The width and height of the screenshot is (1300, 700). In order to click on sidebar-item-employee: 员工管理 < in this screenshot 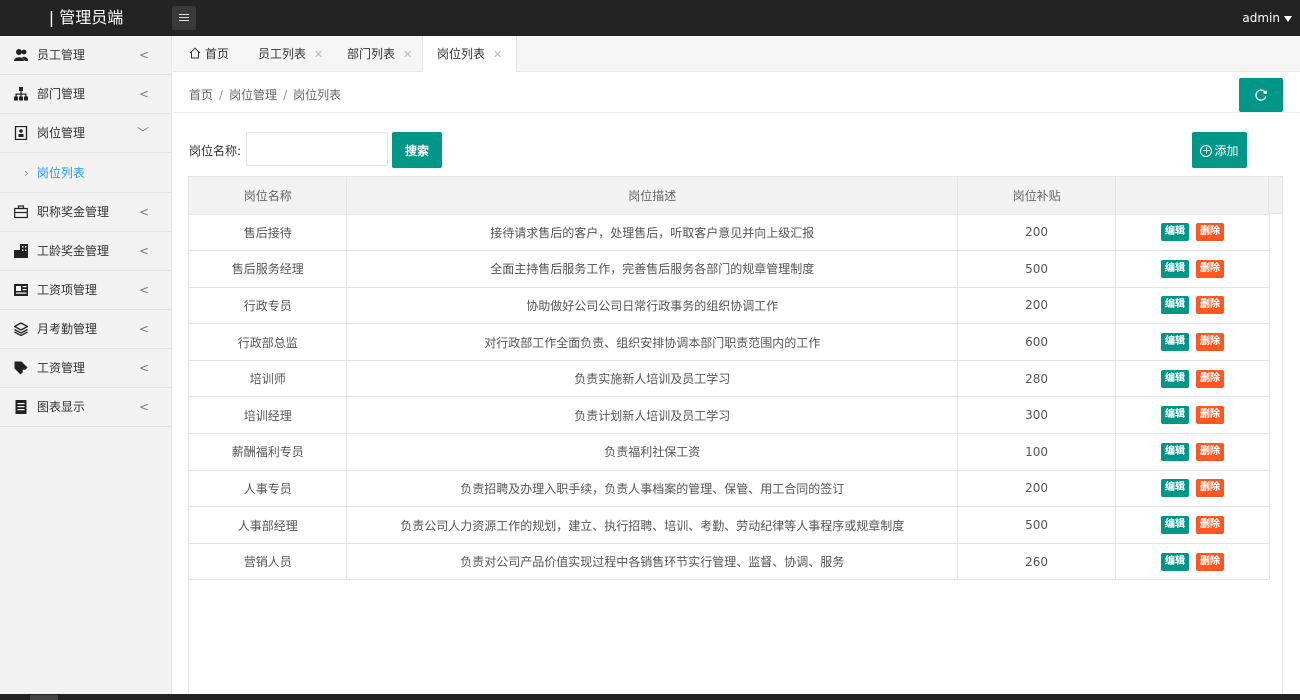, I will do `click(85, 55)`.